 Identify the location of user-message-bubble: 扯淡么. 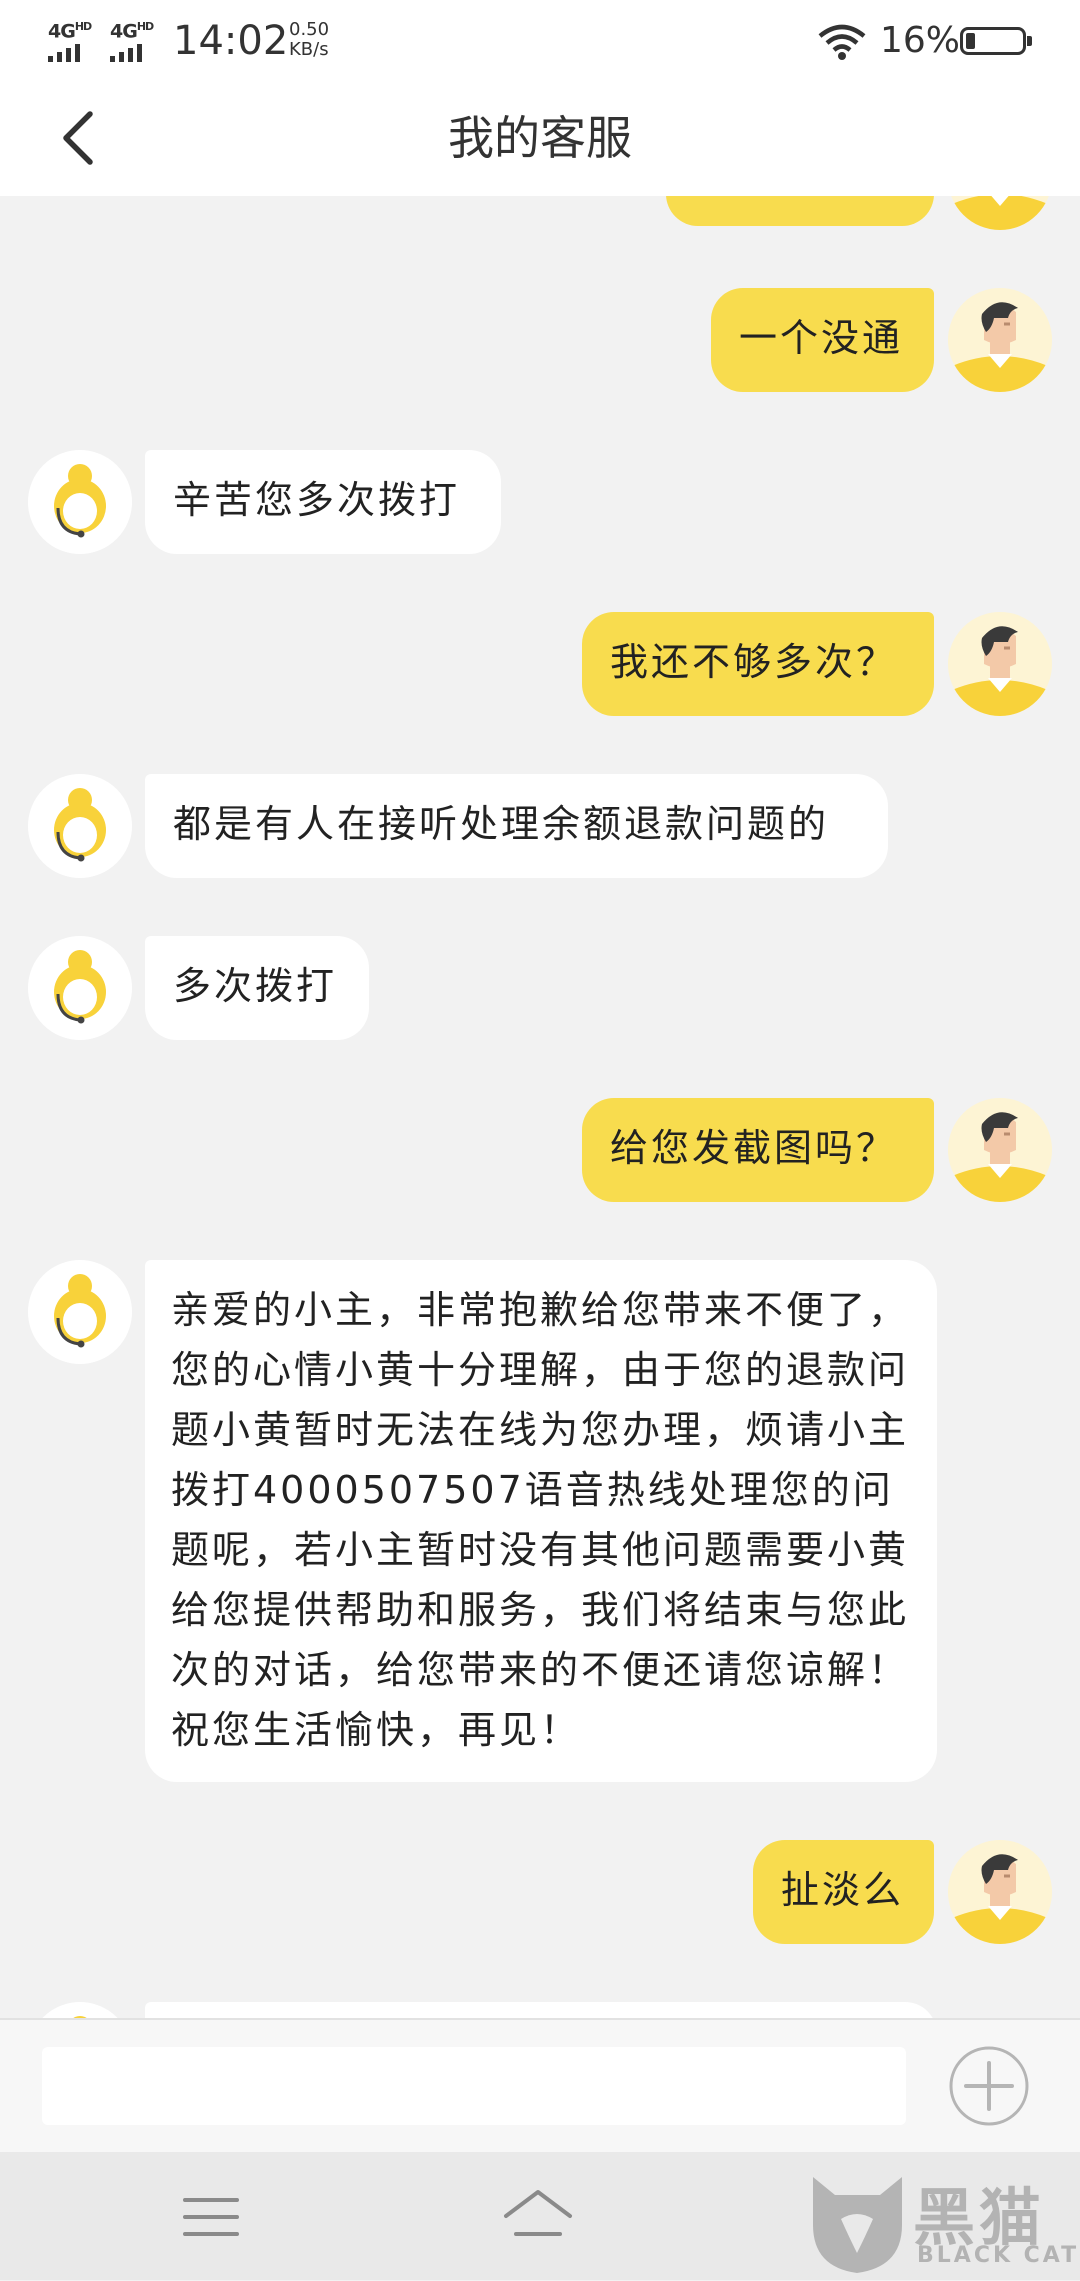
(843, 1892).